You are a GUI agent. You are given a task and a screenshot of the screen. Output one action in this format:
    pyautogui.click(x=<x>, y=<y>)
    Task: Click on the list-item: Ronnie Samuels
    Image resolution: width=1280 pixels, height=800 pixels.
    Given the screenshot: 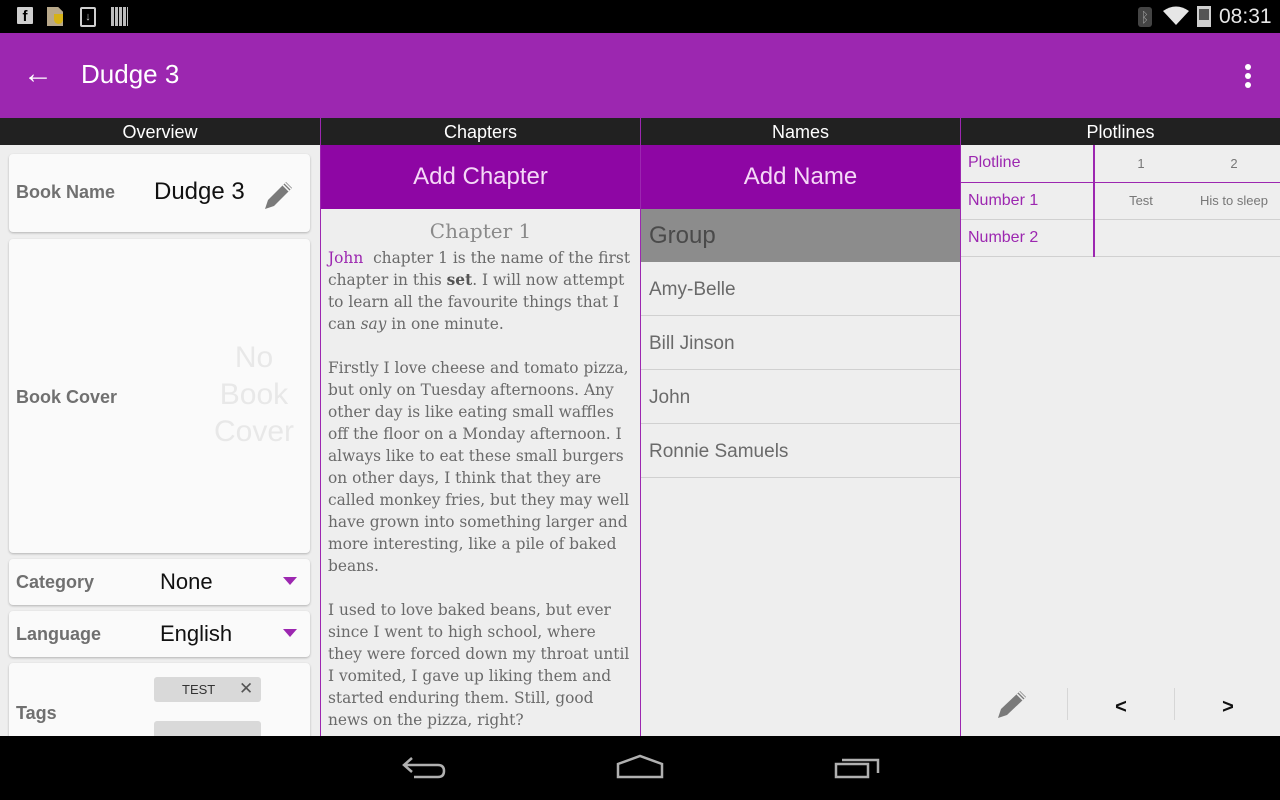 What is the action you would take?
    pyautogui.click(x=800, y=451)
    